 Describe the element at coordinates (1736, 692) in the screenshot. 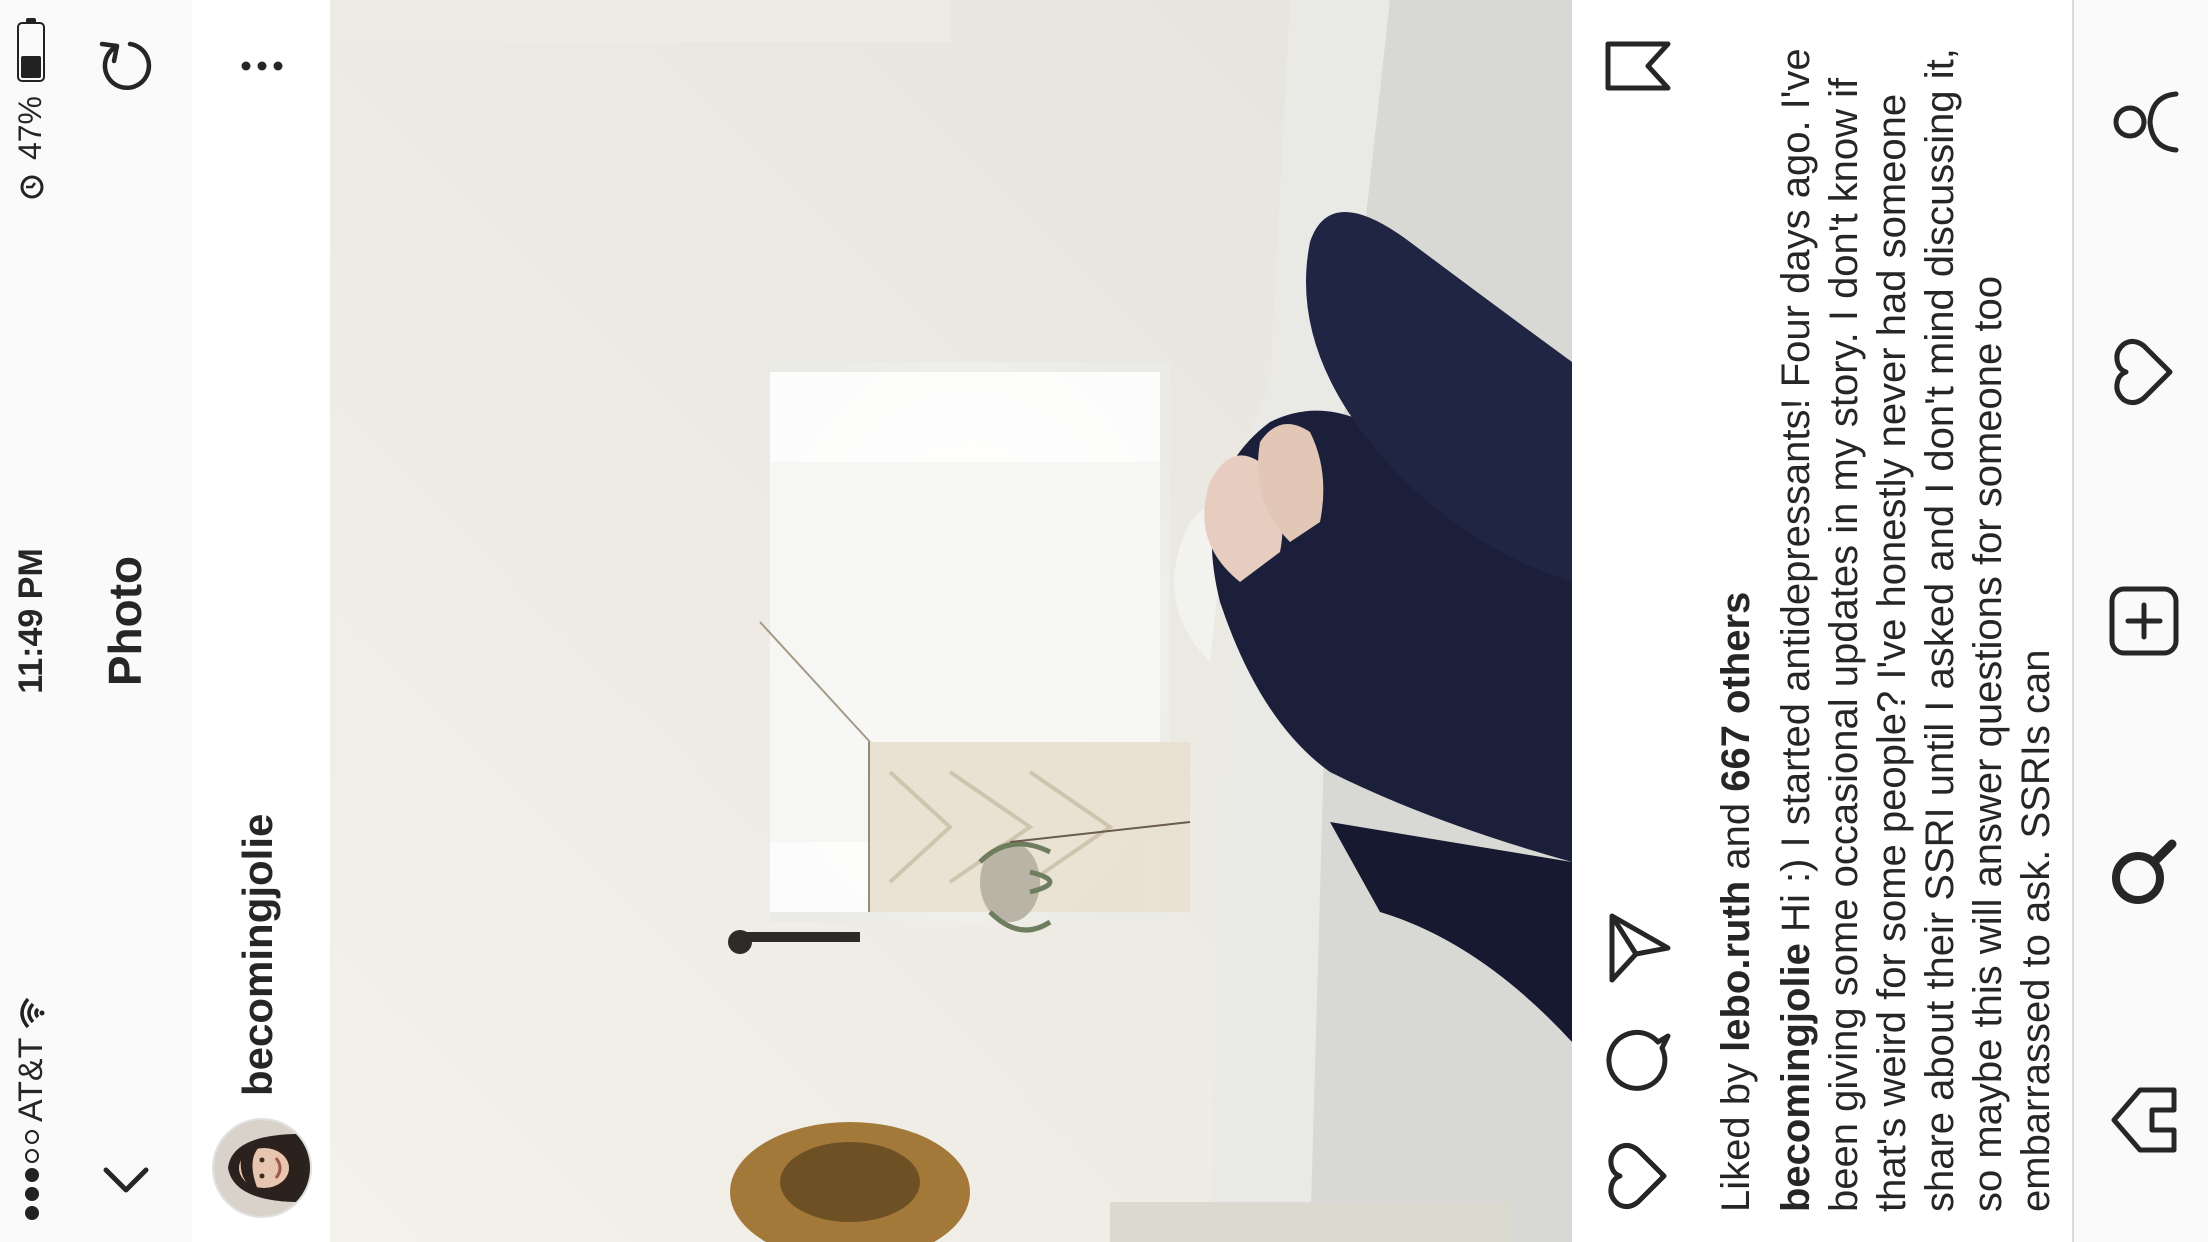

I see `likes-others: 667 others` at that location.